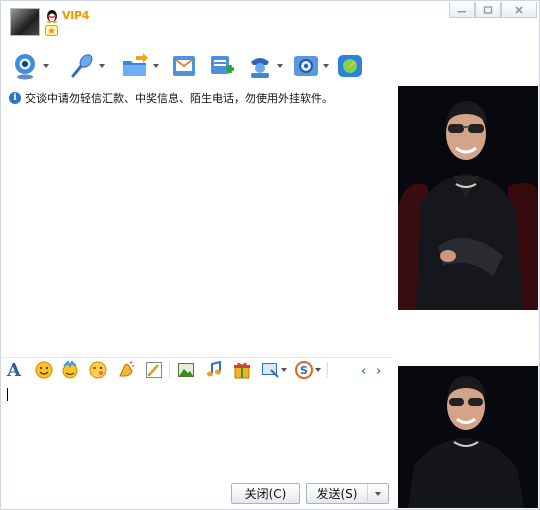  I want to click on image-button, so click(186, 370).